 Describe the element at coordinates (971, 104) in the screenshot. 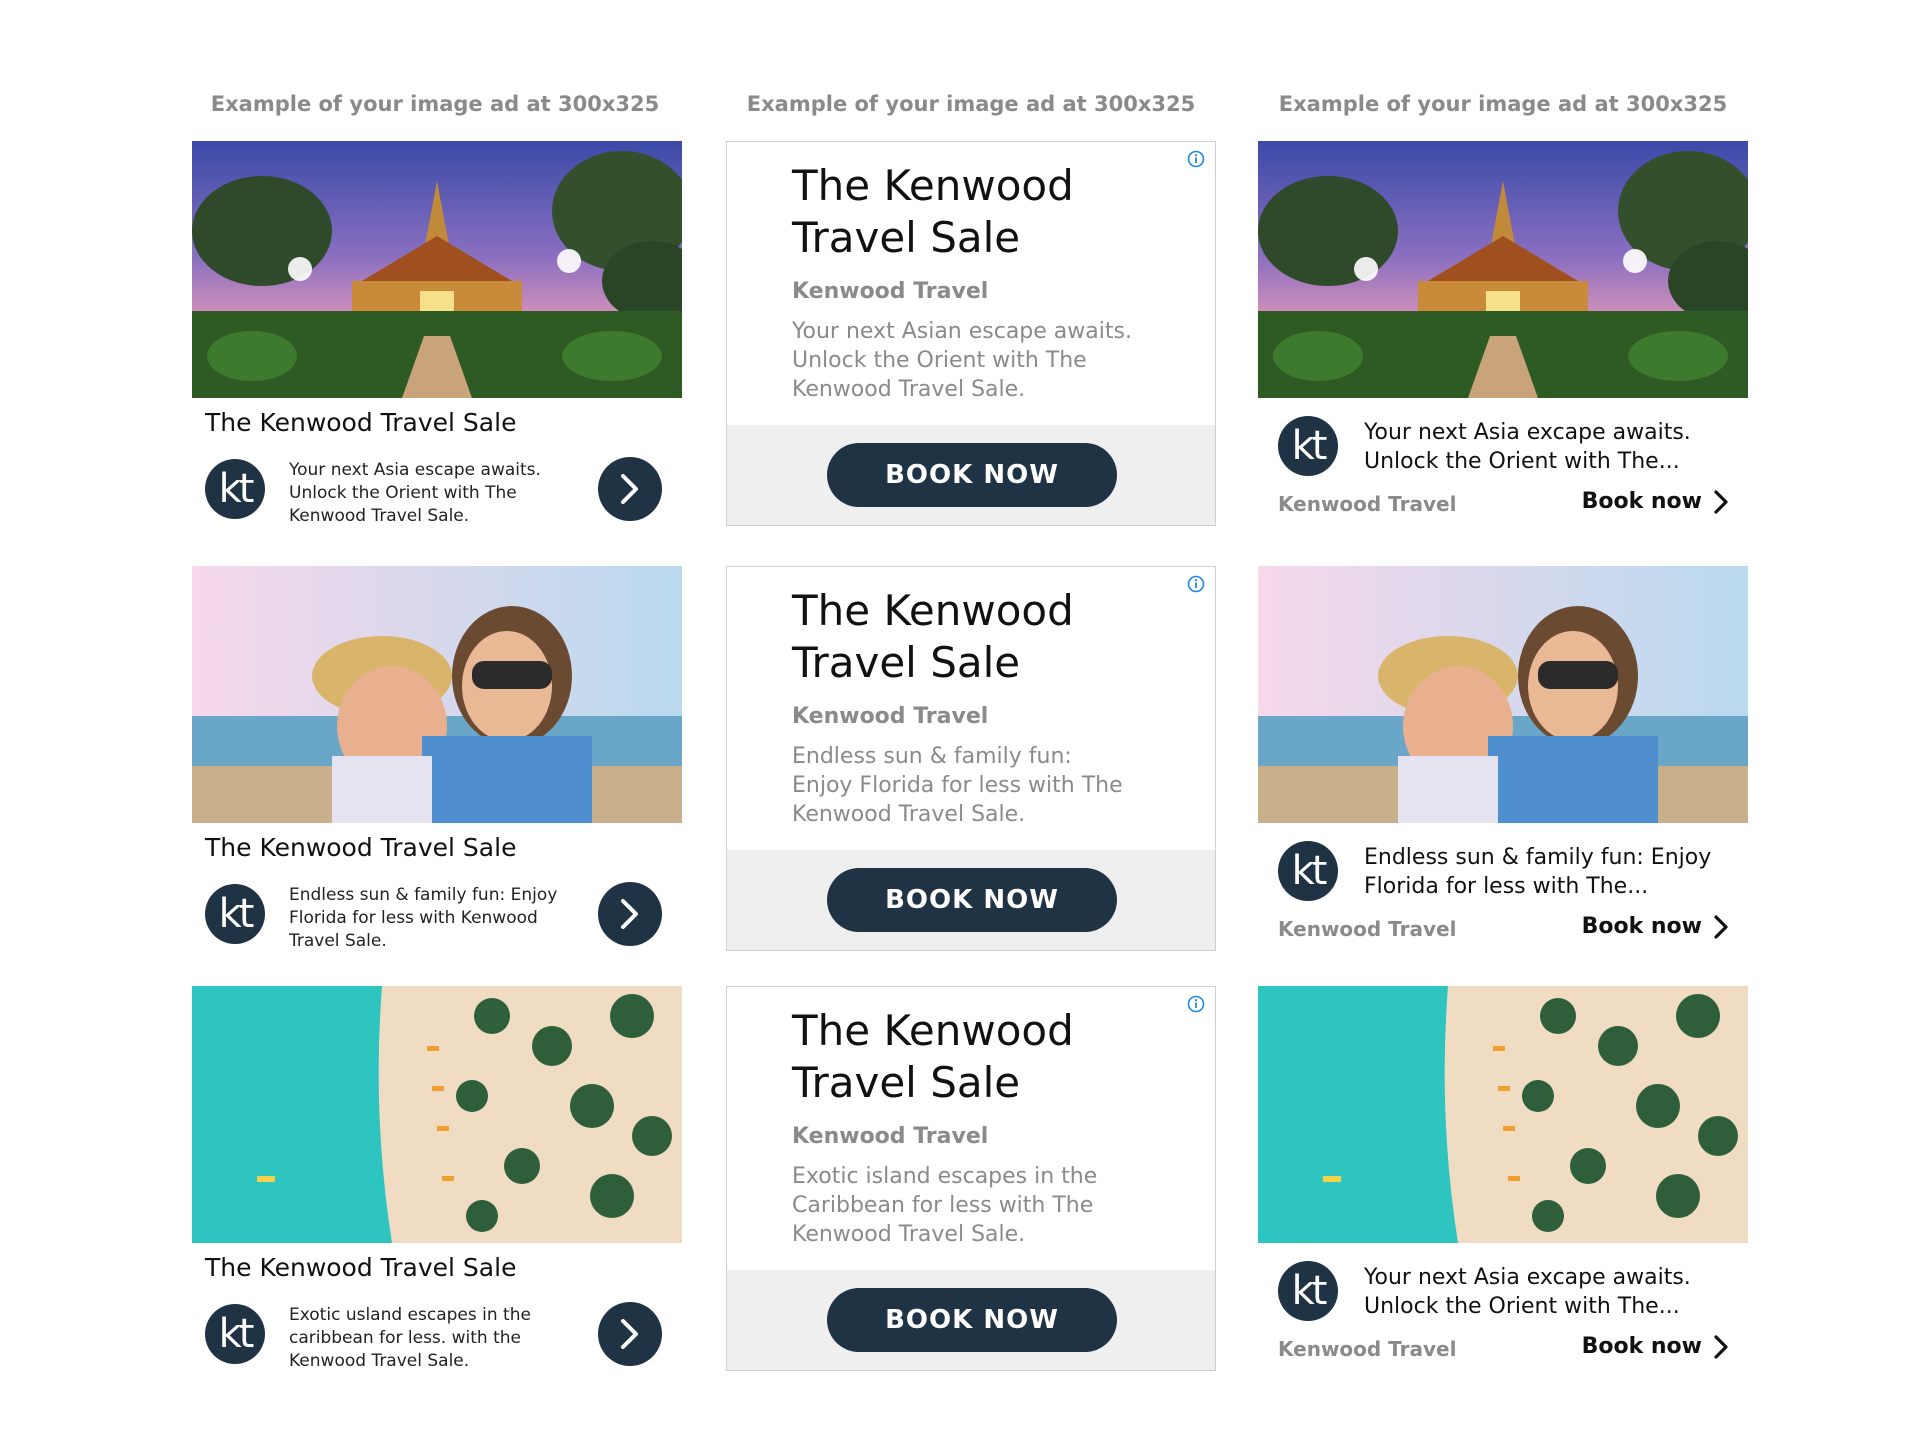

I see `column-heading-2: Example of your image ad at 300x325` at that location.